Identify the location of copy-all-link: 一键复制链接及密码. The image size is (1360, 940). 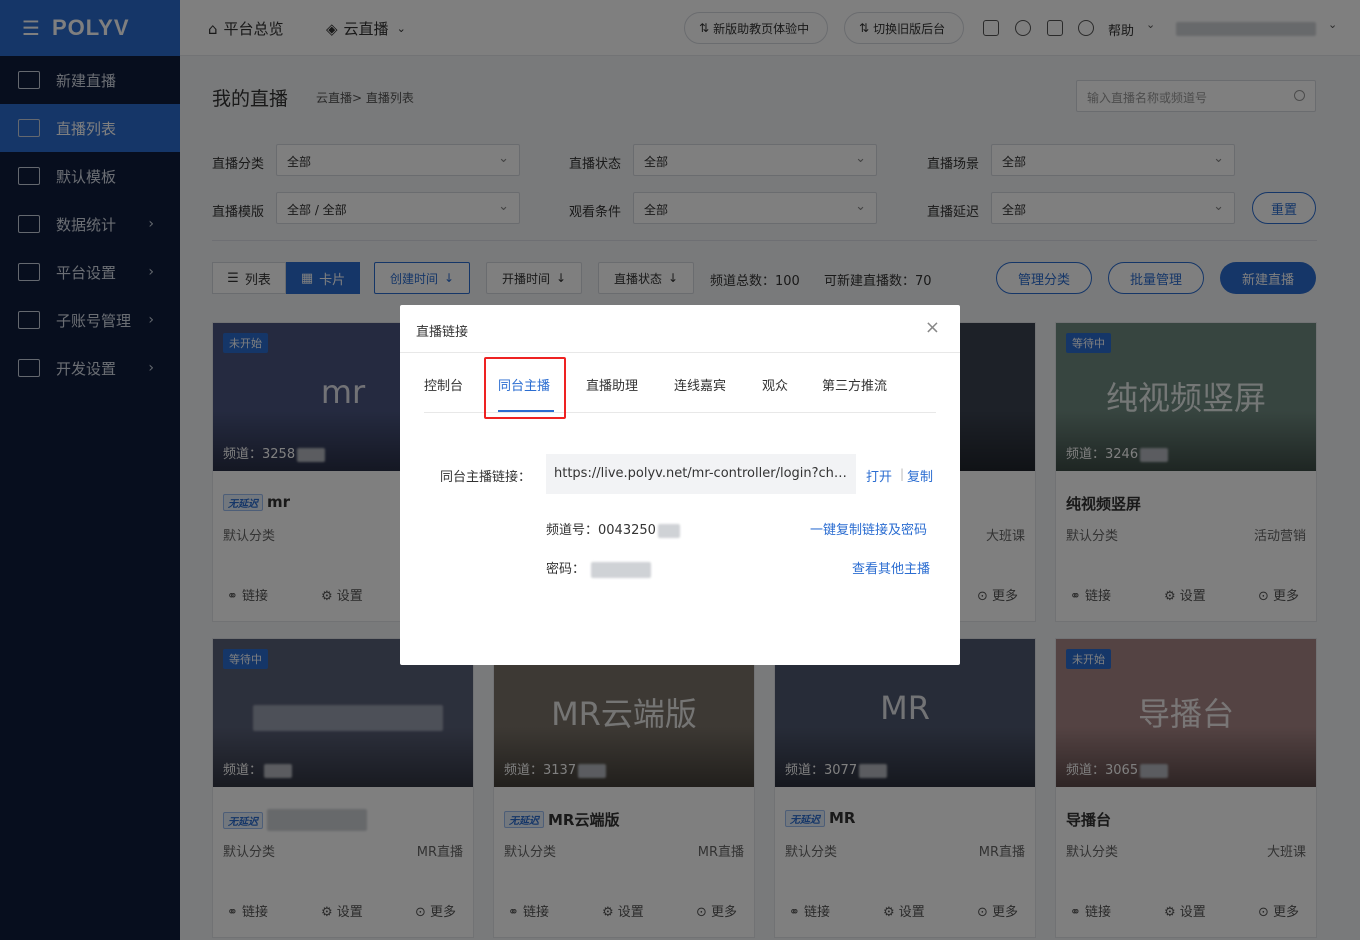
(868, 528).